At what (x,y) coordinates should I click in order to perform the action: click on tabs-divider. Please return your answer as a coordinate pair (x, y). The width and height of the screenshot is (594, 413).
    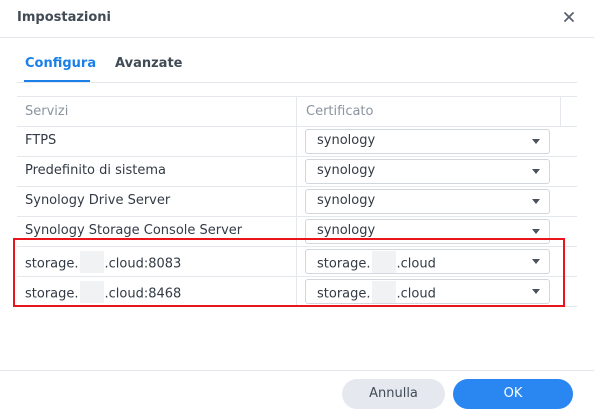
    Looking at the image, I should click on (297, 82).